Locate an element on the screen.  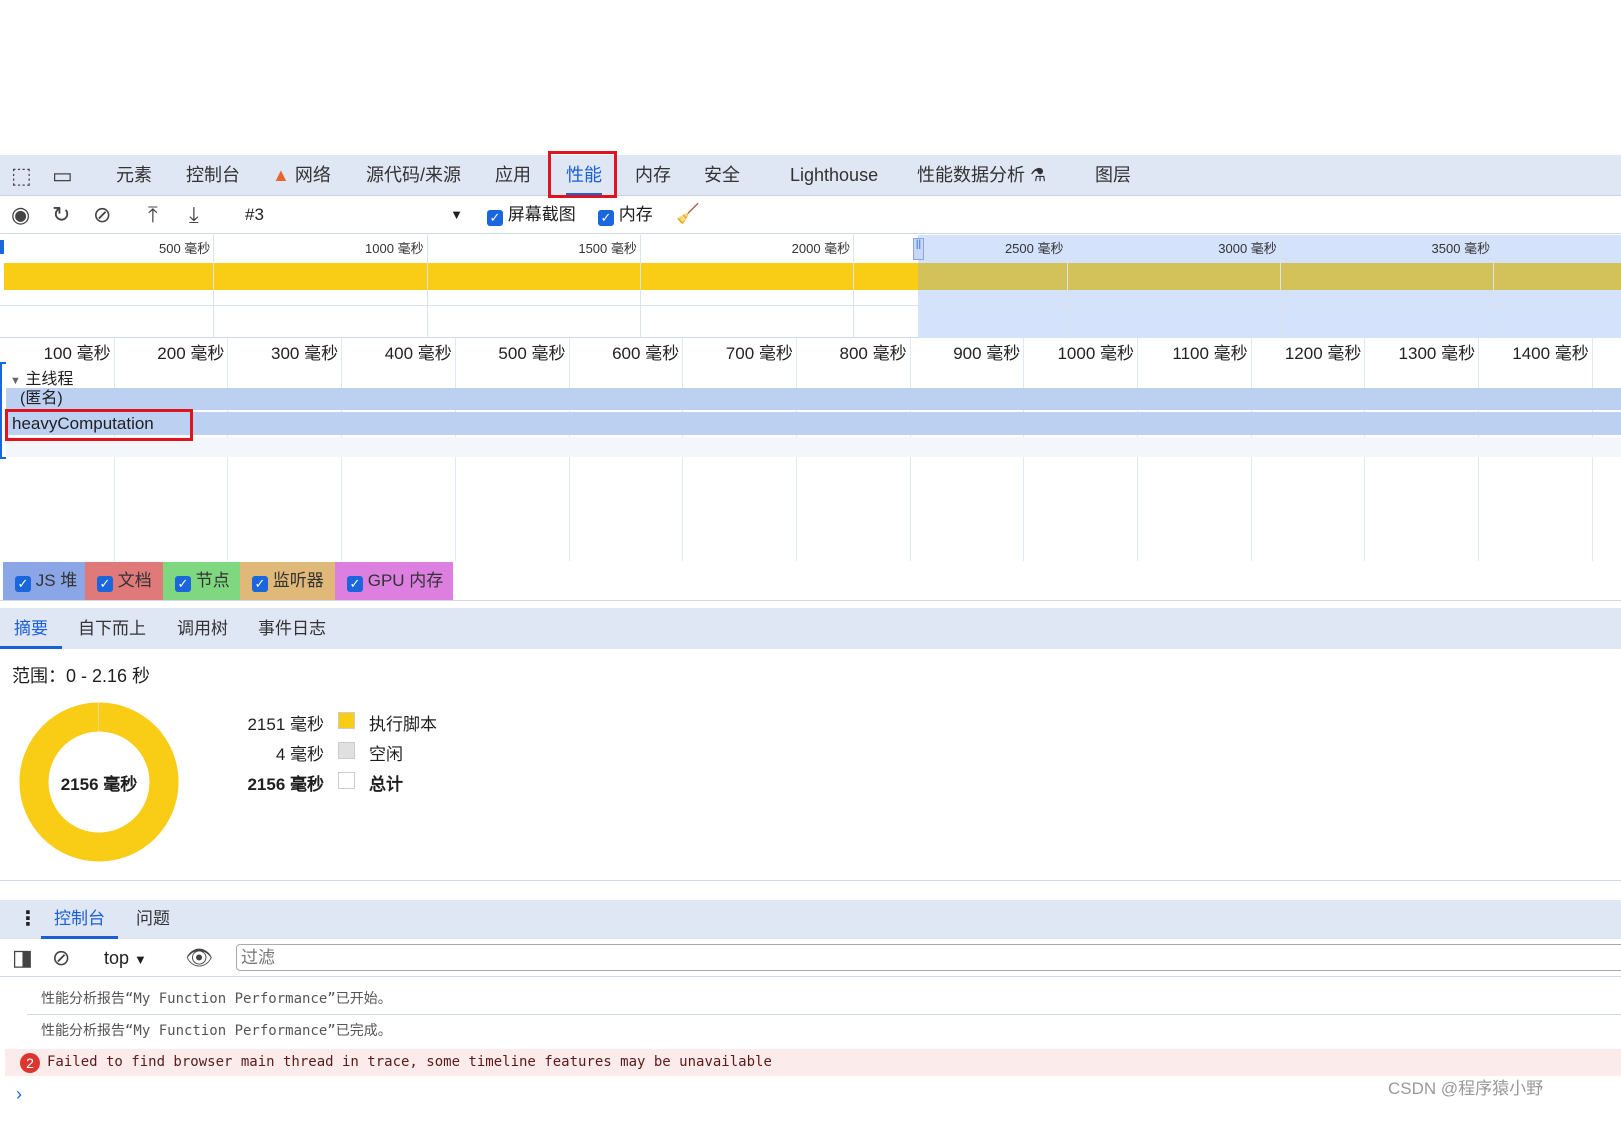
upload-icon: ⤒ is located at coordinates (153, 215).